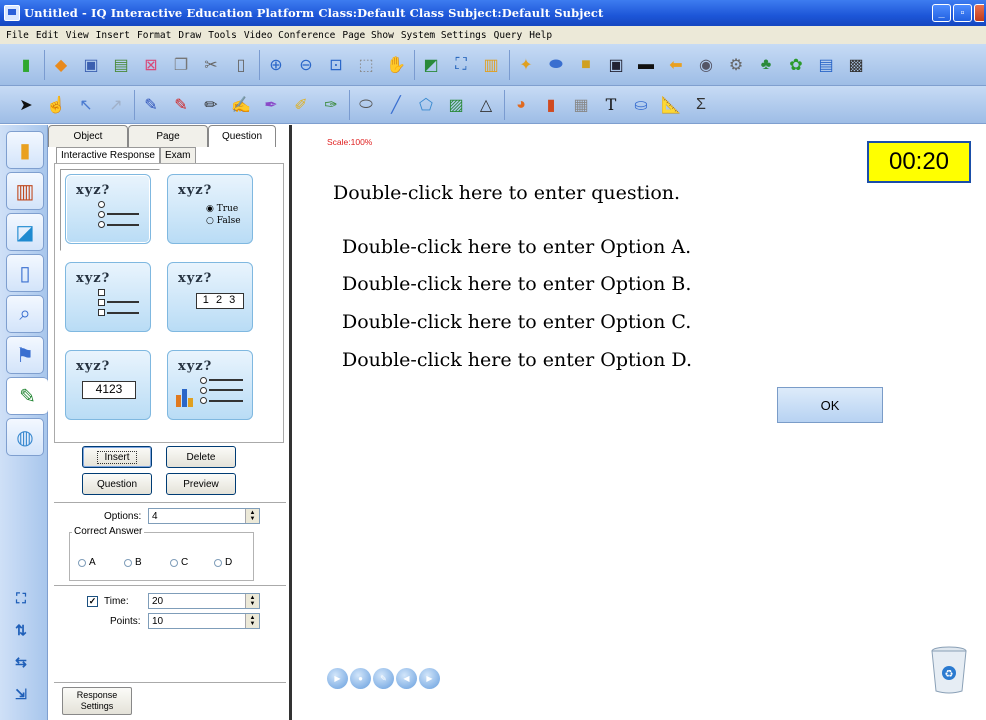  What do you see at coordinates (204, 601) in the screenshot?
I see `time-spinner: 20 ▲ ▼` at bounding box center [204, 601].